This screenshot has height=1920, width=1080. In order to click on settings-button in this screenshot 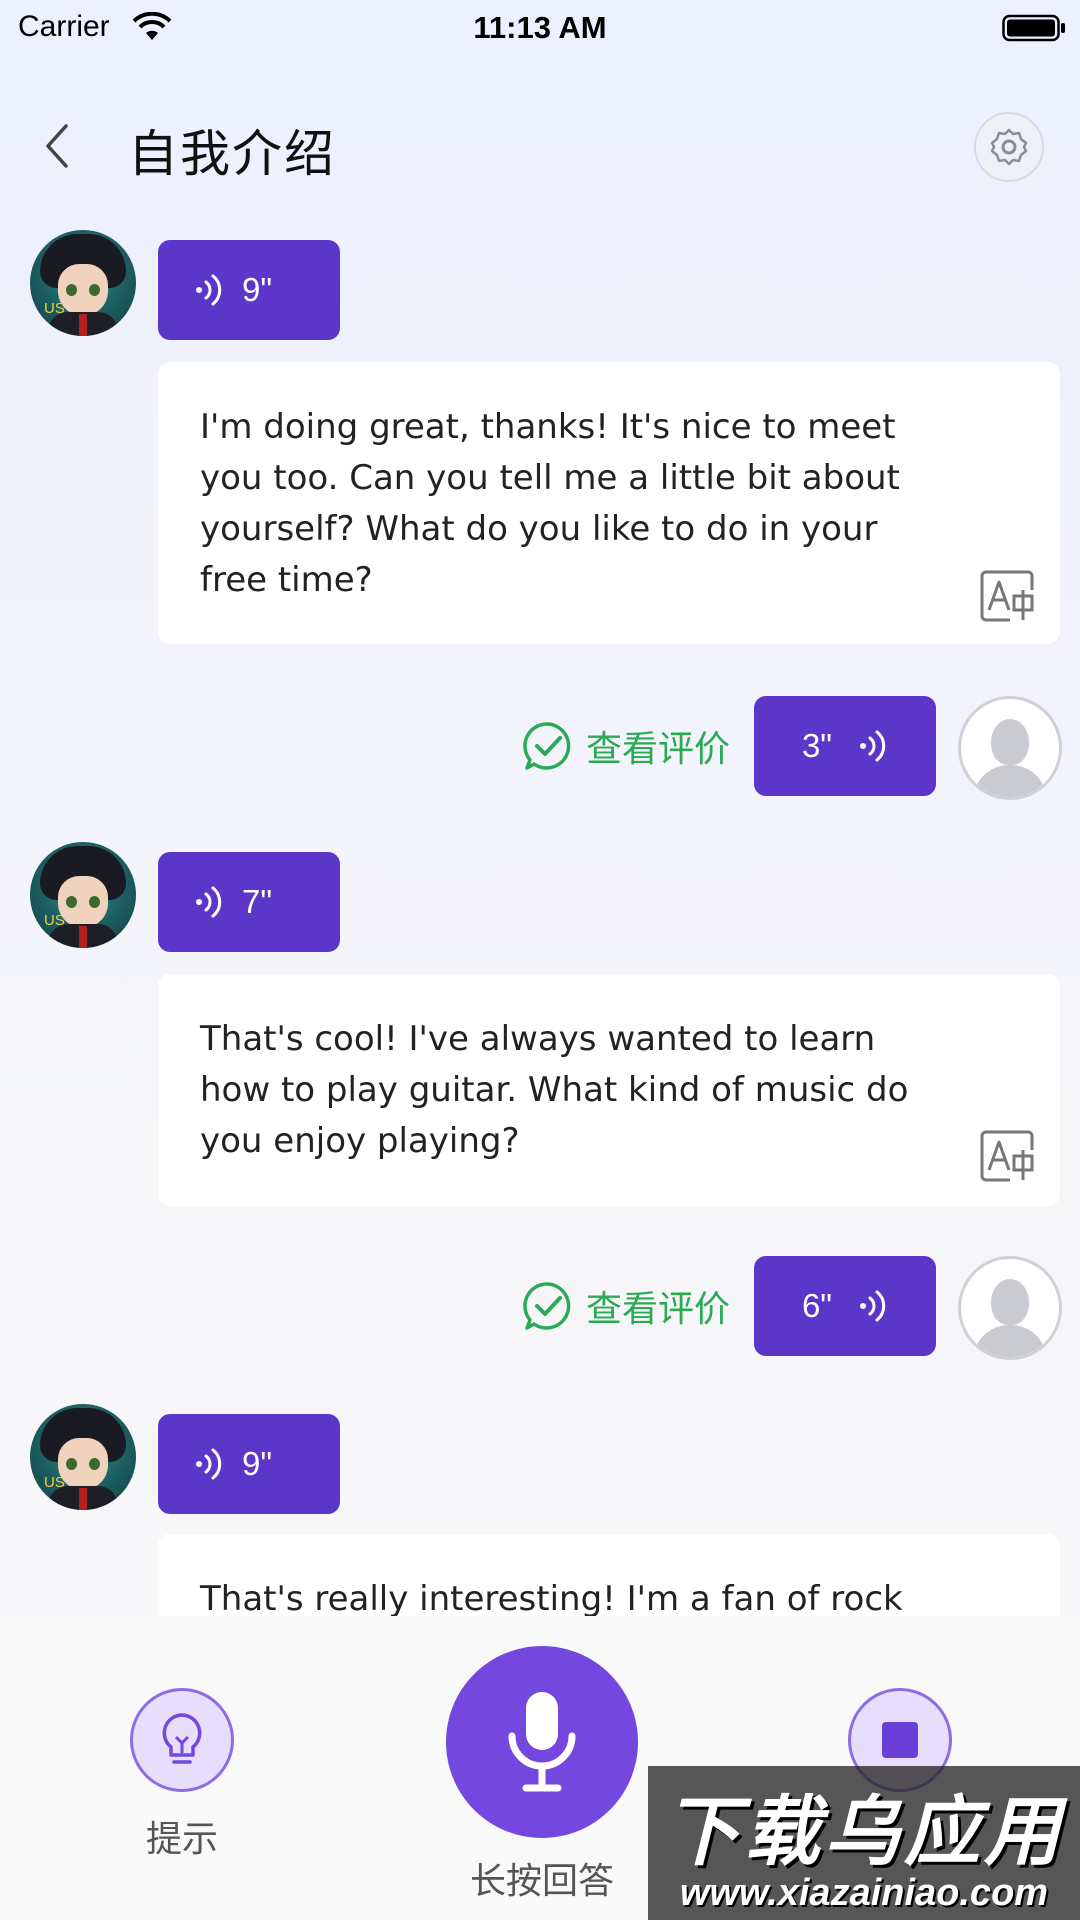, I will do `click(1009, 147)`.